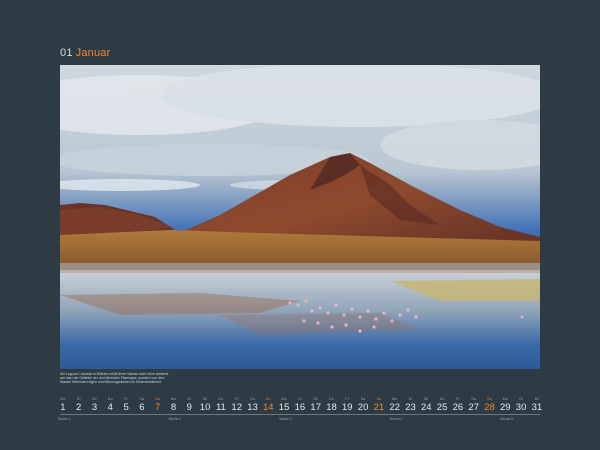  I want to click on calendar-day: Mo 15, so click(284, 405).